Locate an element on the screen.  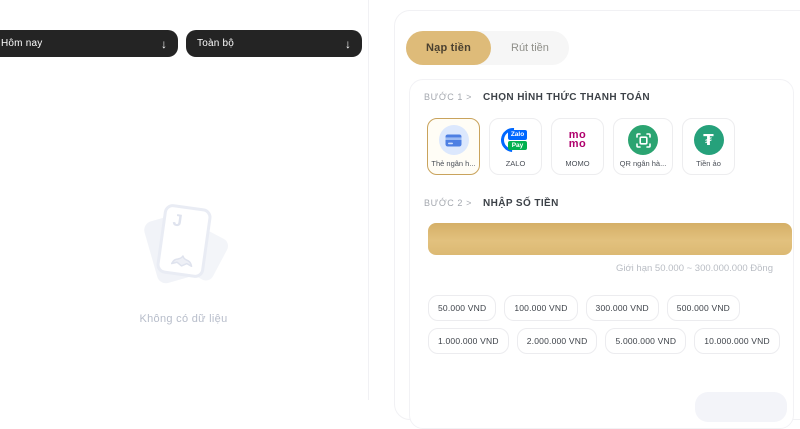
zalopay-pay-text: Pay is located at coordinates (517, 145).